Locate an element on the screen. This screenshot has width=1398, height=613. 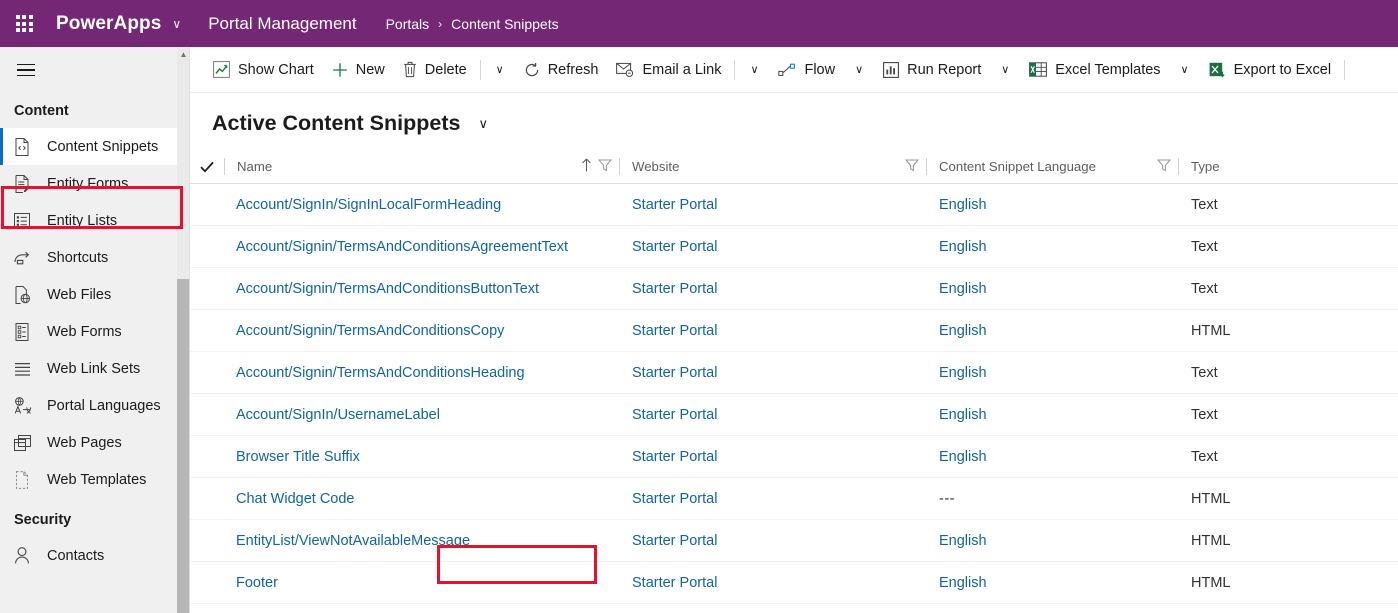
nav-group-title-content: Content is located at coordinates (41, 111).